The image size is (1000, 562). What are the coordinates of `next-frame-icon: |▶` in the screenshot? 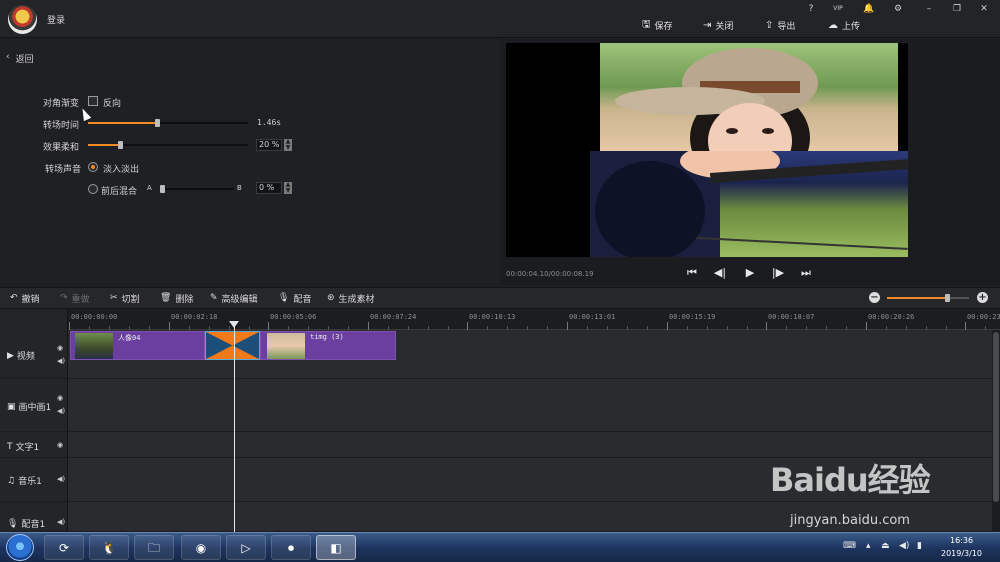 It's located at (778, 273).